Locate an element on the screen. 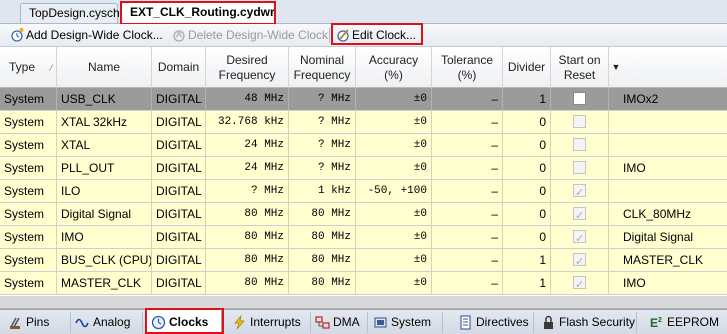 The image size is (727, 334). col-header-divider: Divider is located at coordinates (527, 67).